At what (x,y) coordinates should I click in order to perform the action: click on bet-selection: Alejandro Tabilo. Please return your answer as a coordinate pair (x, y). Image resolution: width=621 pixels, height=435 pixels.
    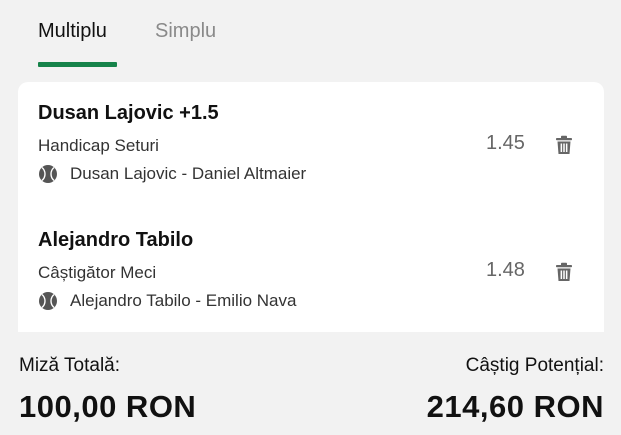
    Looking at the image, I should click on (116, 240).